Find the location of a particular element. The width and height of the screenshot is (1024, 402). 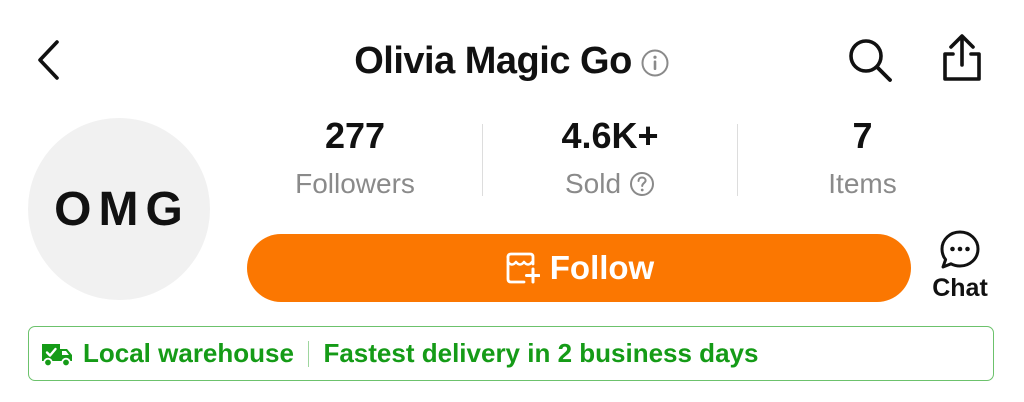

banner-title: Local warehouse is located at coordinates (188, 353).